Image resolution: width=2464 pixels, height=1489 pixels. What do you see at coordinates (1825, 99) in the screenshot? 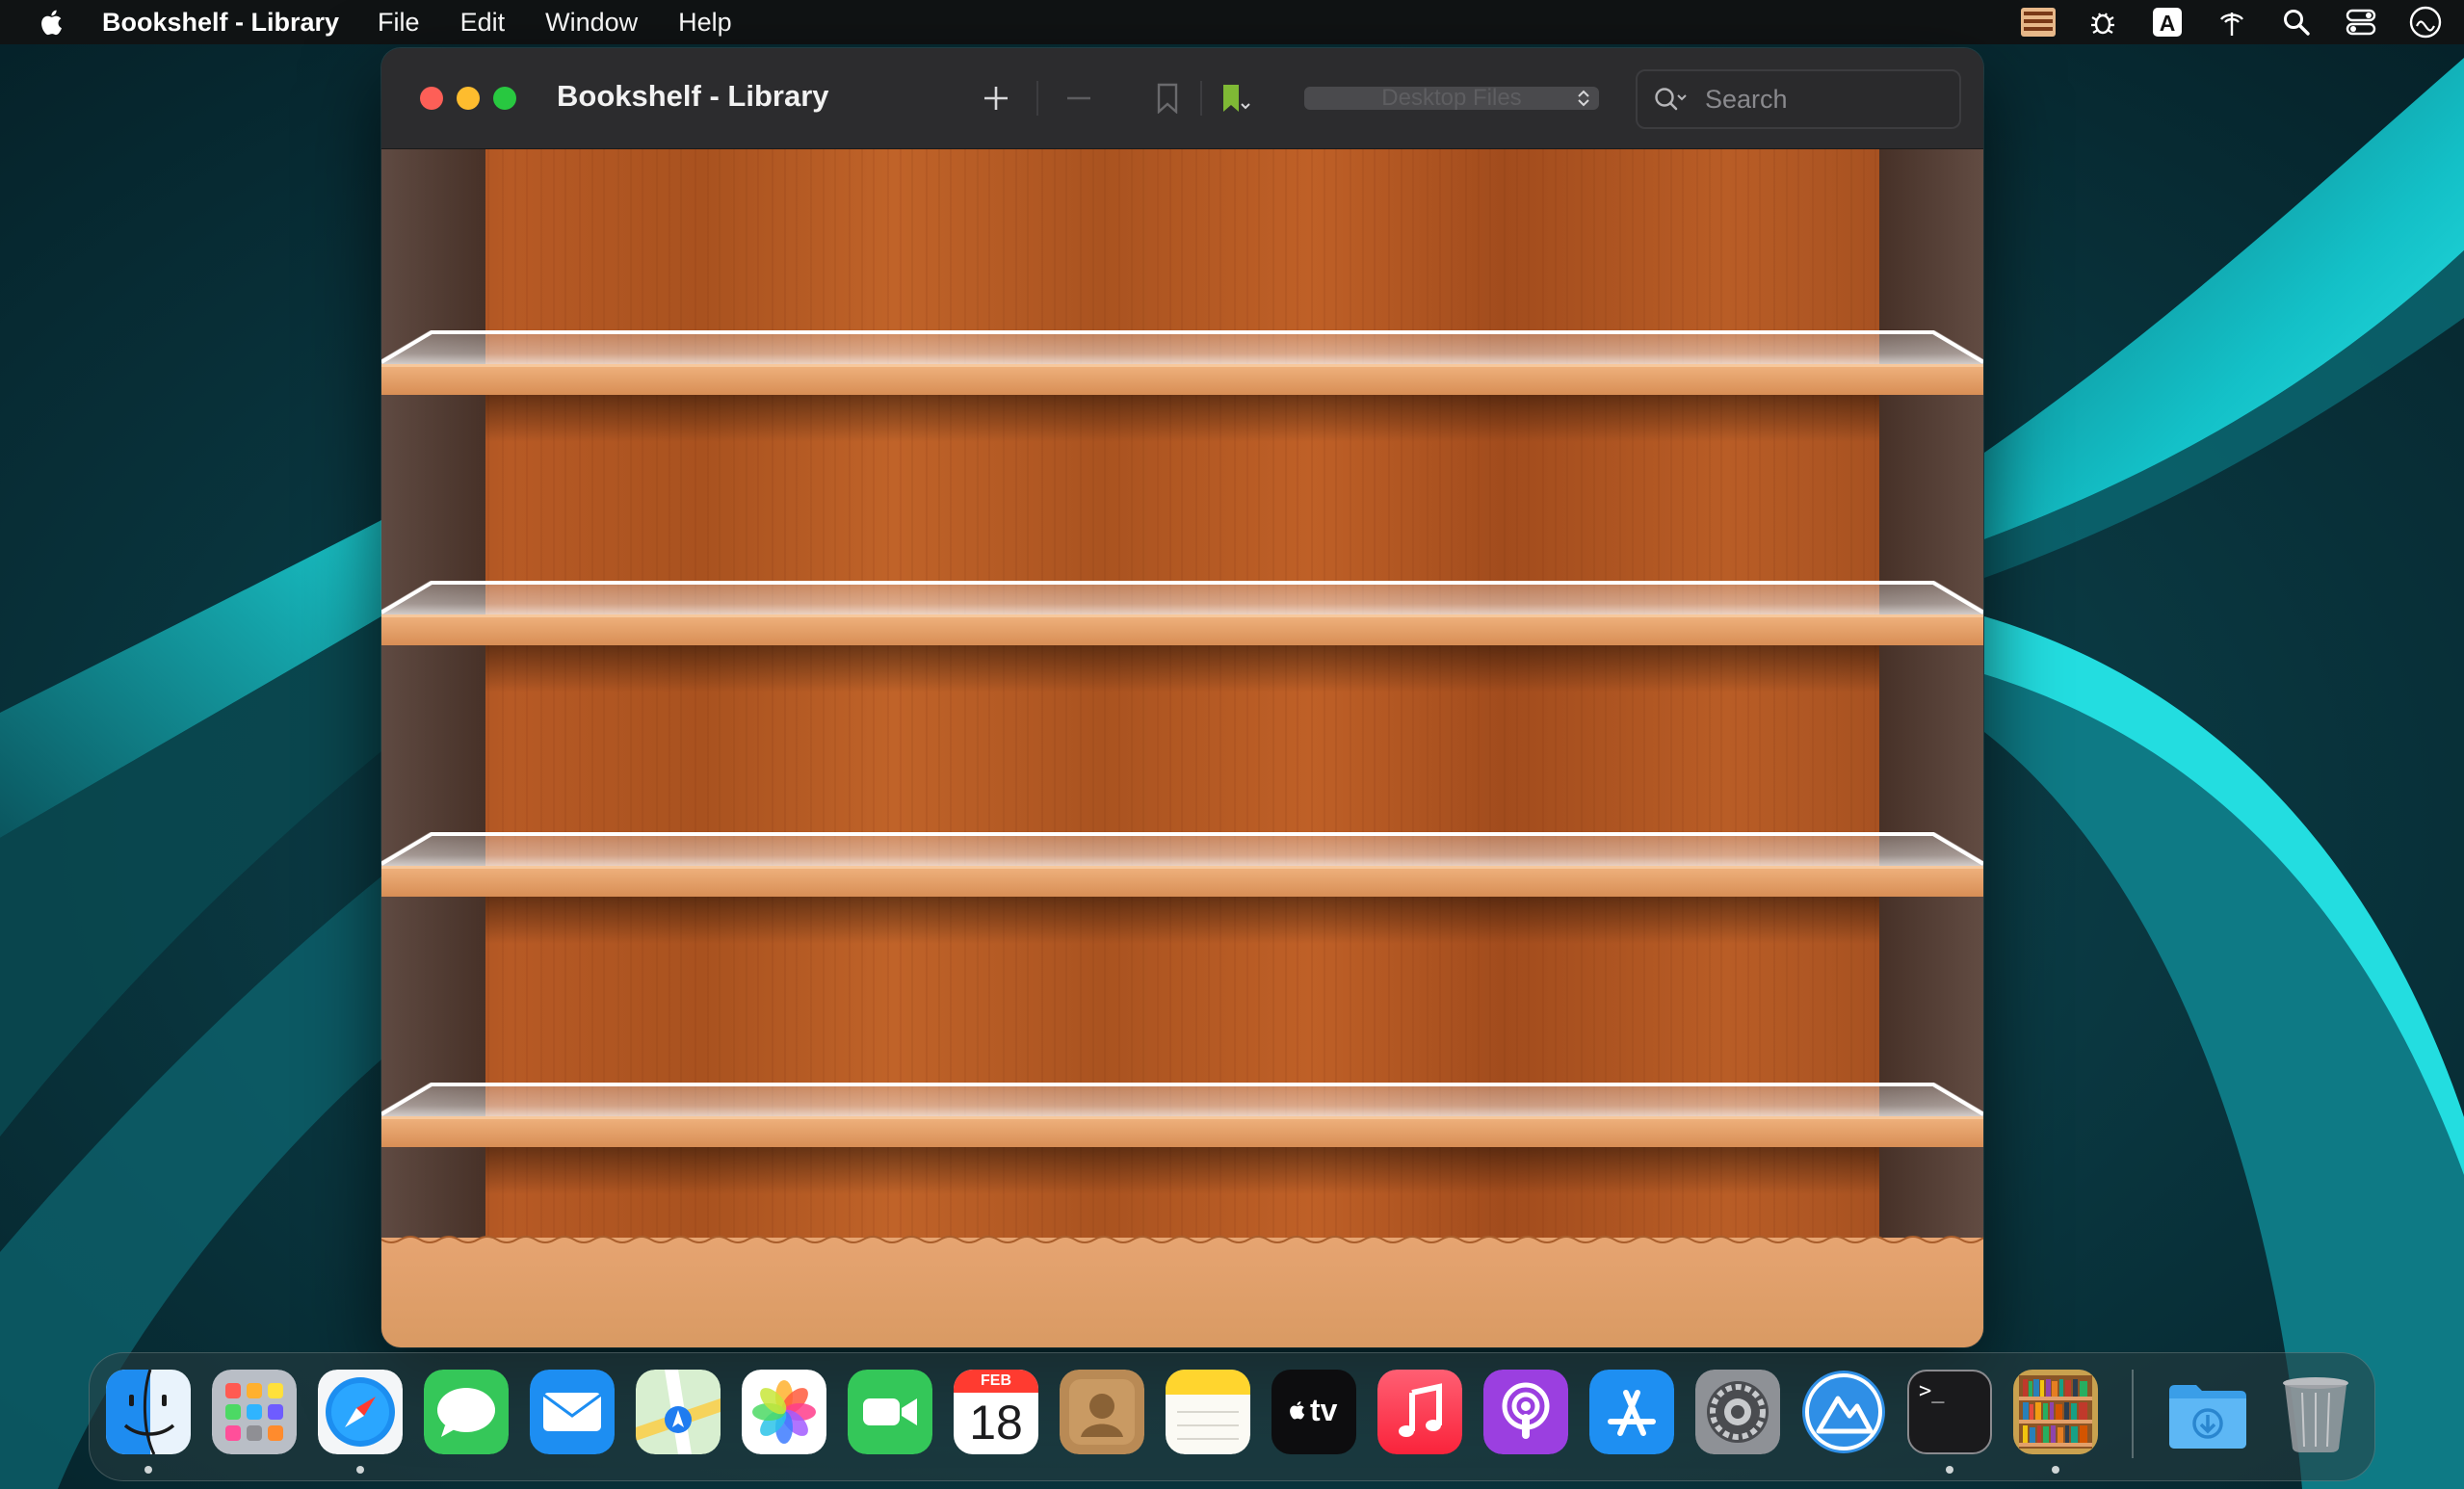
I see `search-input` at bounding box center [1825, 99].